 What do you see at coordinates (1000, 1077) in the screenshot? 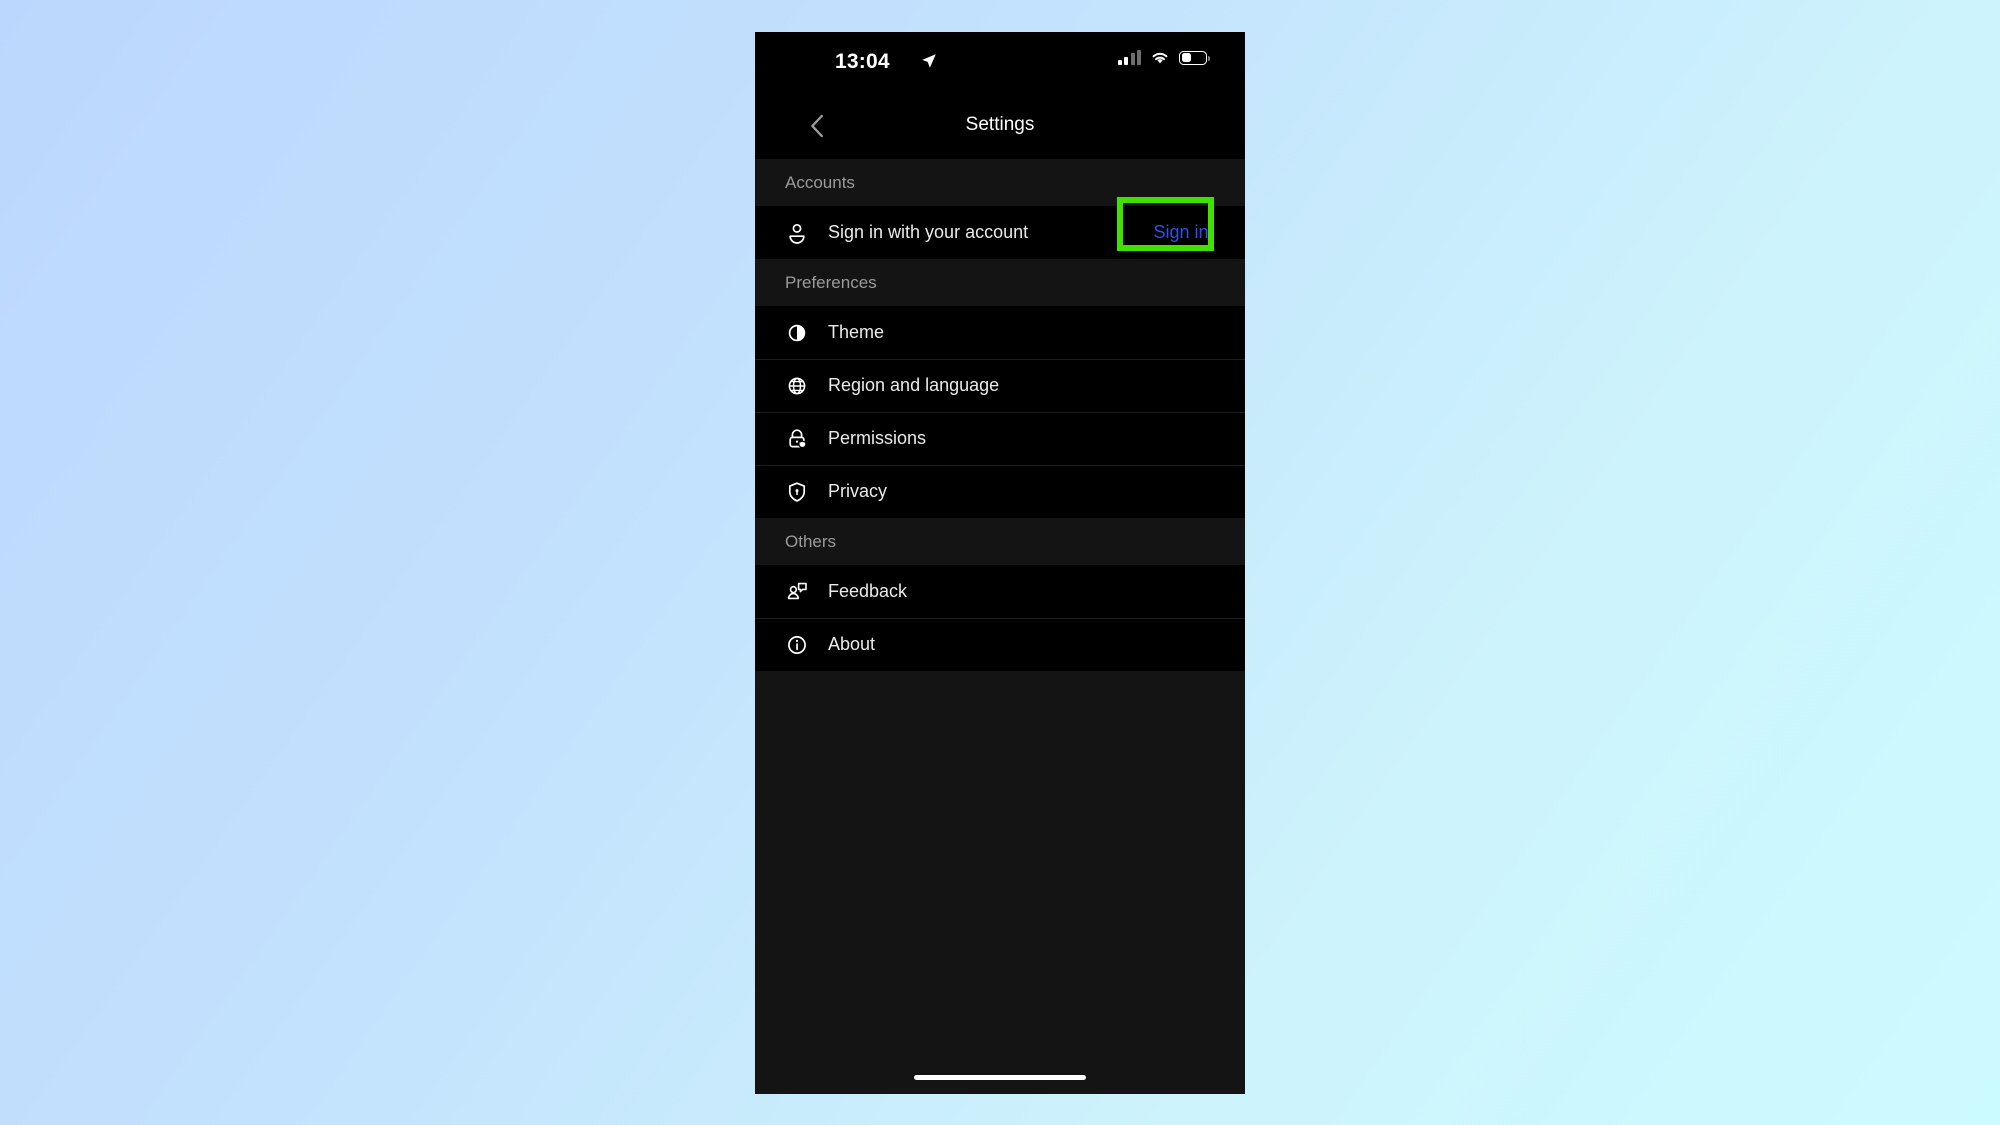
I see `home-indicator` at bounding box center [1000, 1077].